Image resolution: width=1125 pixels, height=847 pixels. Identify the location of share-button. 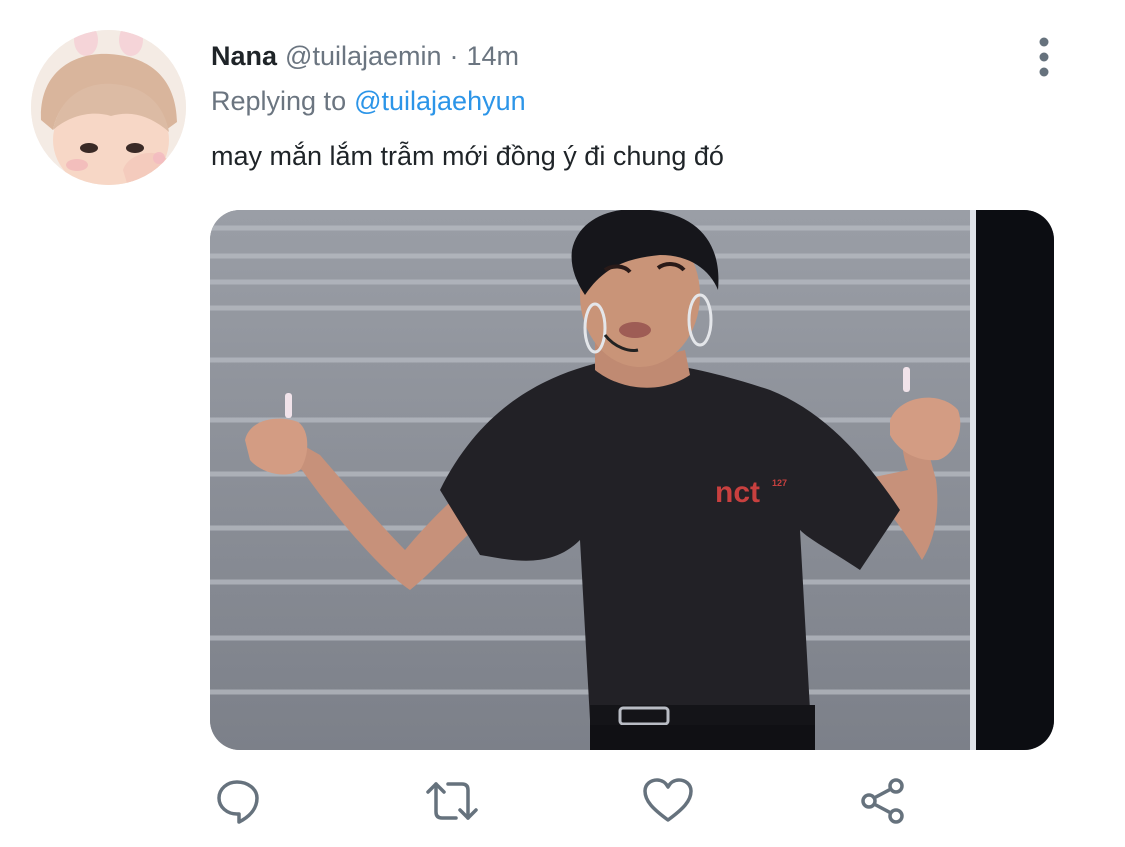
(884, 801).